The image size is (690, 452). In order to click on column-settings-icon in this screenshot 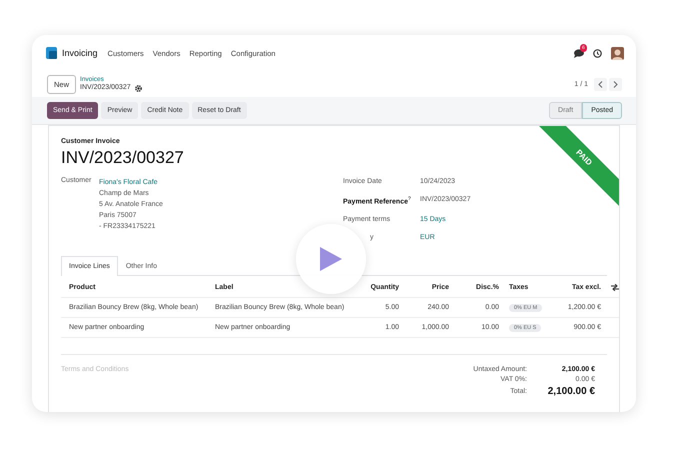, I will do `click(615, 288)`.